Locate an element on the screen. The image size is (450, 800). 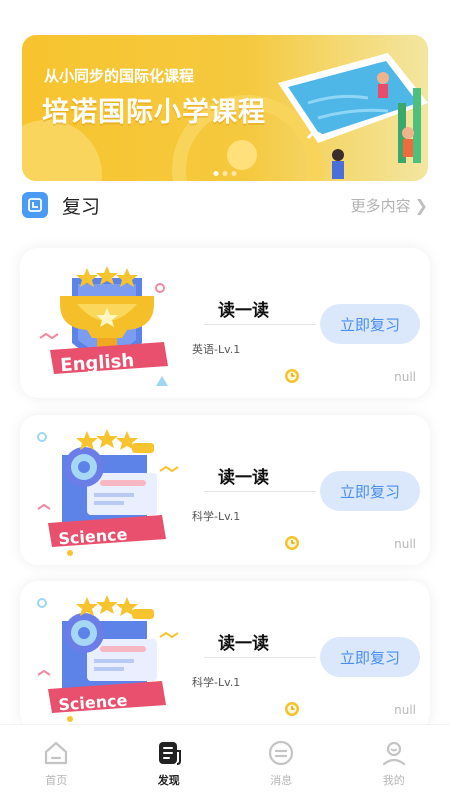
pool-illustration is located at coordinates (353, 116).